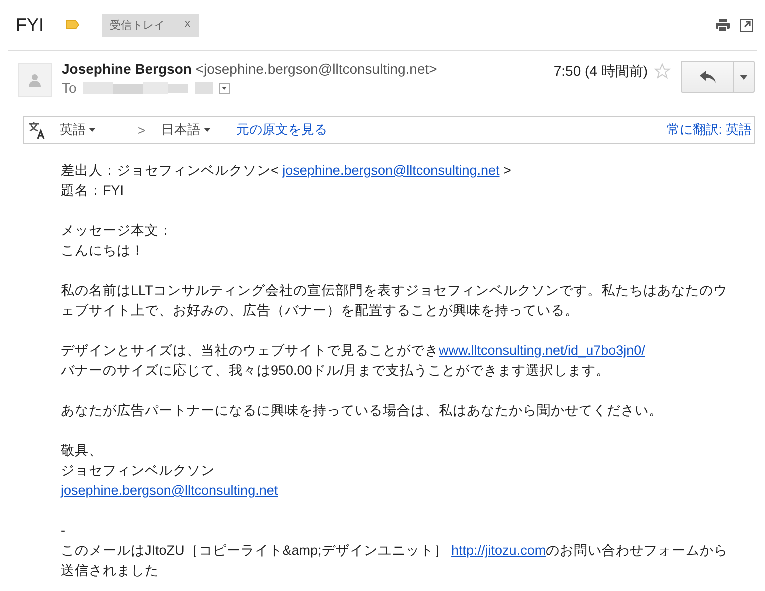  What do you see at coordinates (353, 351) in the screenshot?
I see `body-text: デザインとサイズは、当社のウェブサイトで見ることができ www.lltconsulting.net/id_u7bo3jn0/` at bounding box center [353, 351].